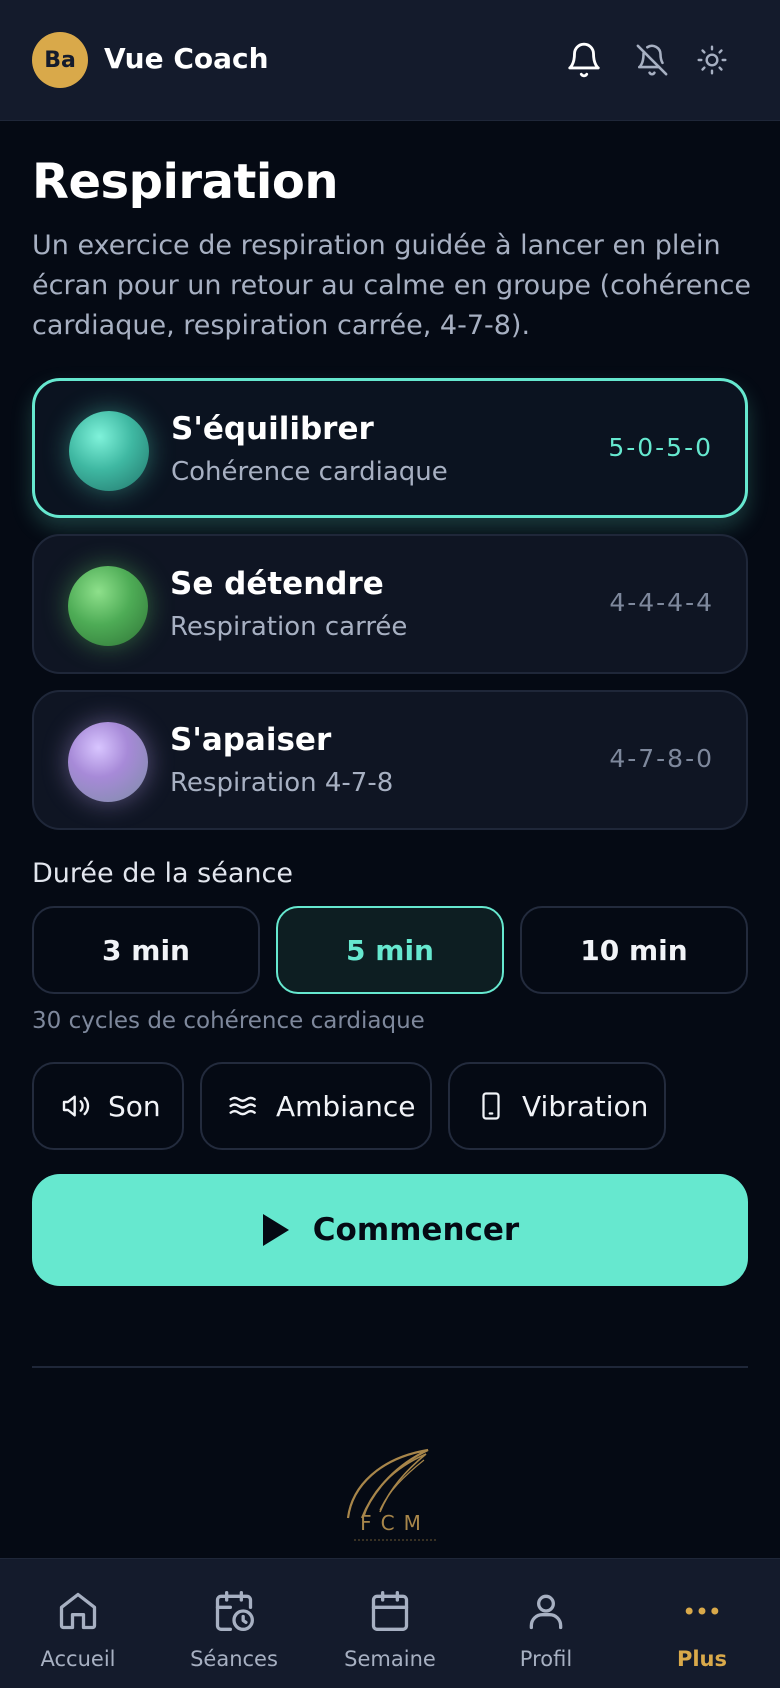 Image resolution: width=780 pixels, height=1688 pixels. I want to click on bottom-nav: Accueil Séances Semaine Profil Plus, so click(390, 1623).